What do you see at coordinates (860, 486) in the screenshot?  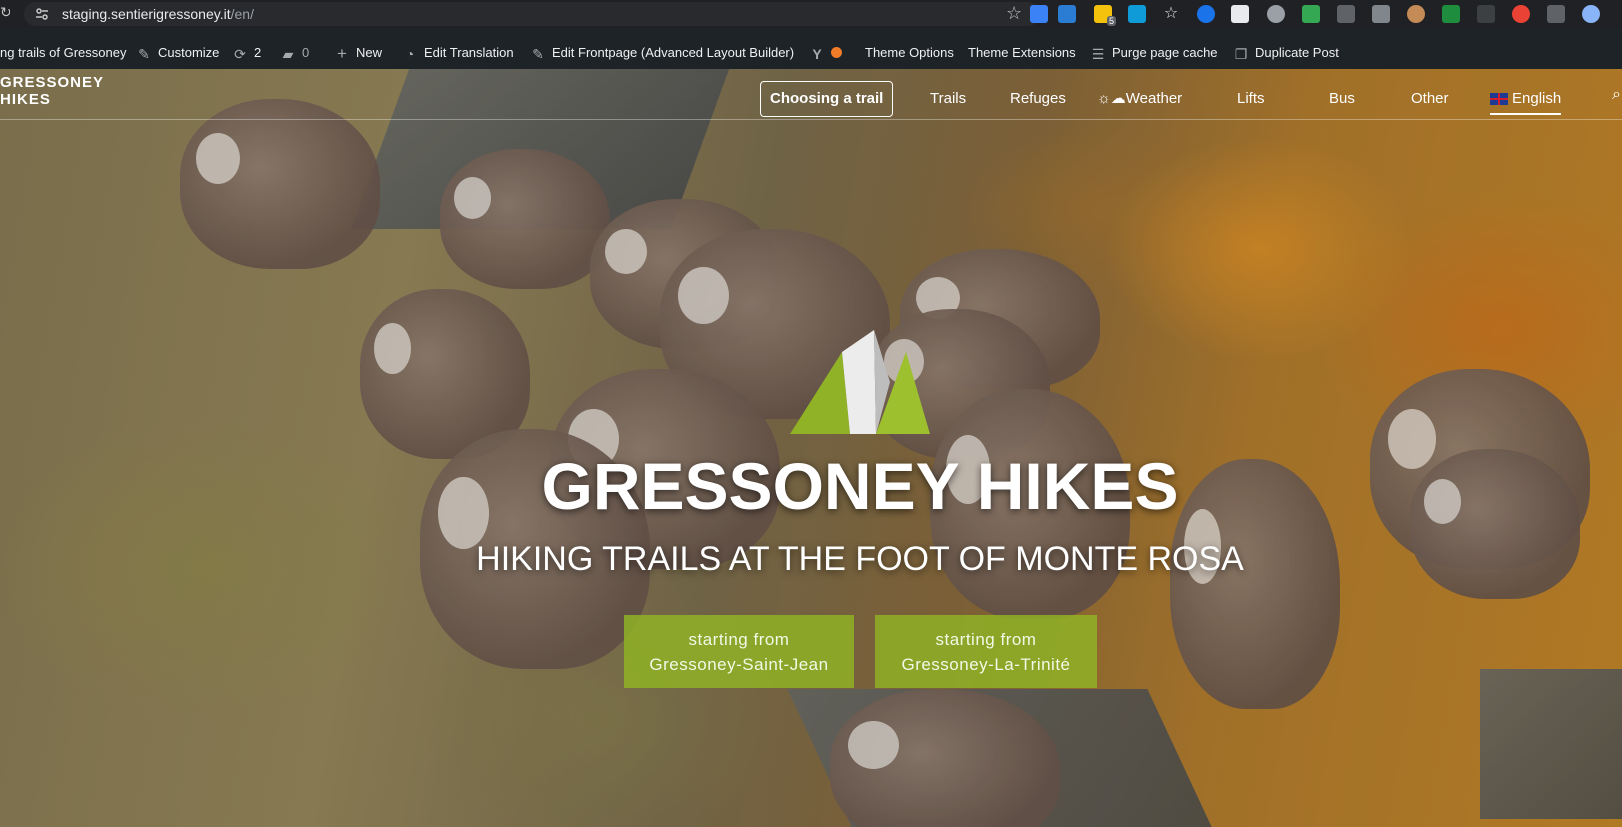 I see `hero-title: GRESSONEY HIKES` at bounding box center [860, 486].